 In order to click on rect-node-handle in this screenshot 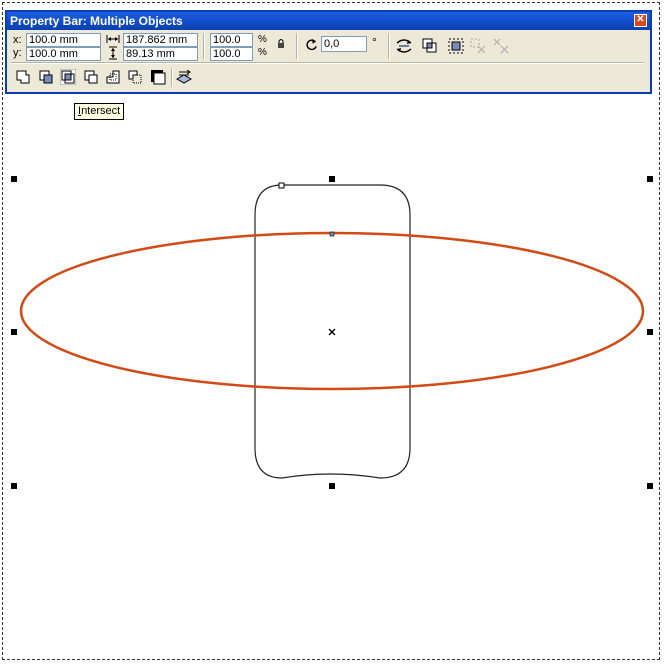, I will do `click(281, 185)`.